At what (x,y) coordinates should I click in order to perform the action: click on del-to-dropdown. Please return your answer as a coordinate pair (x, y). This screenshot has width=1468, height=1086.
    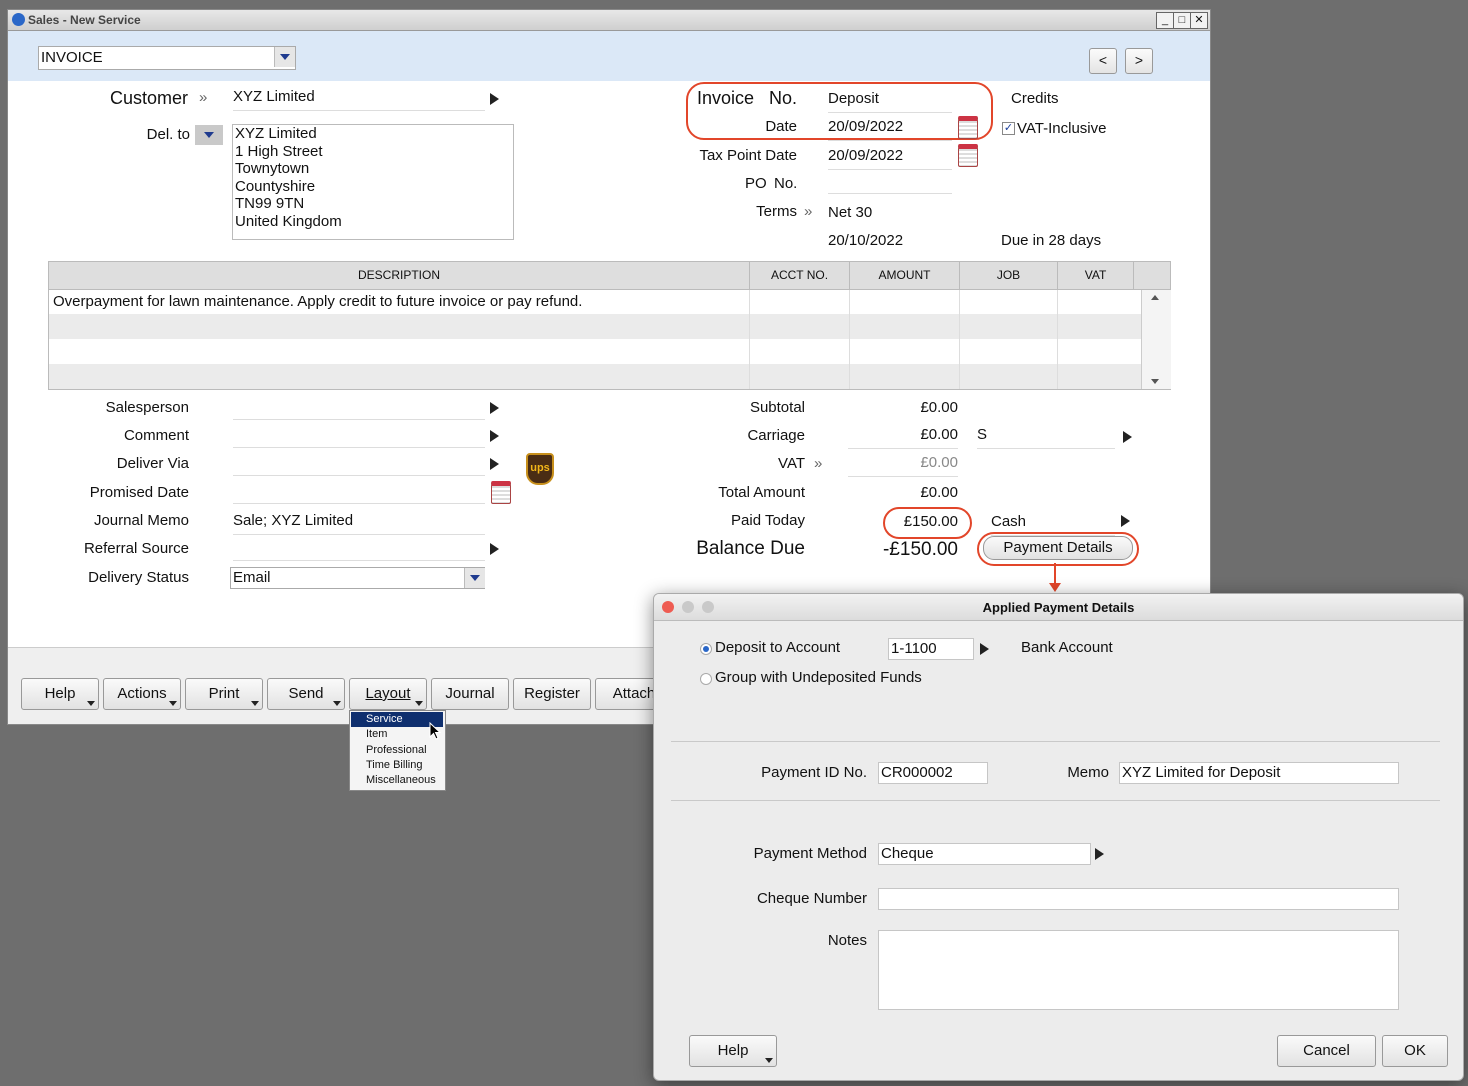
    Looking at the image, I should click on (209, 135).